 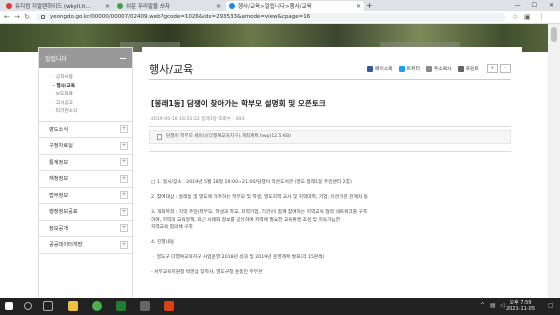 I want to click on print-icon, so click(x=460, y=68).